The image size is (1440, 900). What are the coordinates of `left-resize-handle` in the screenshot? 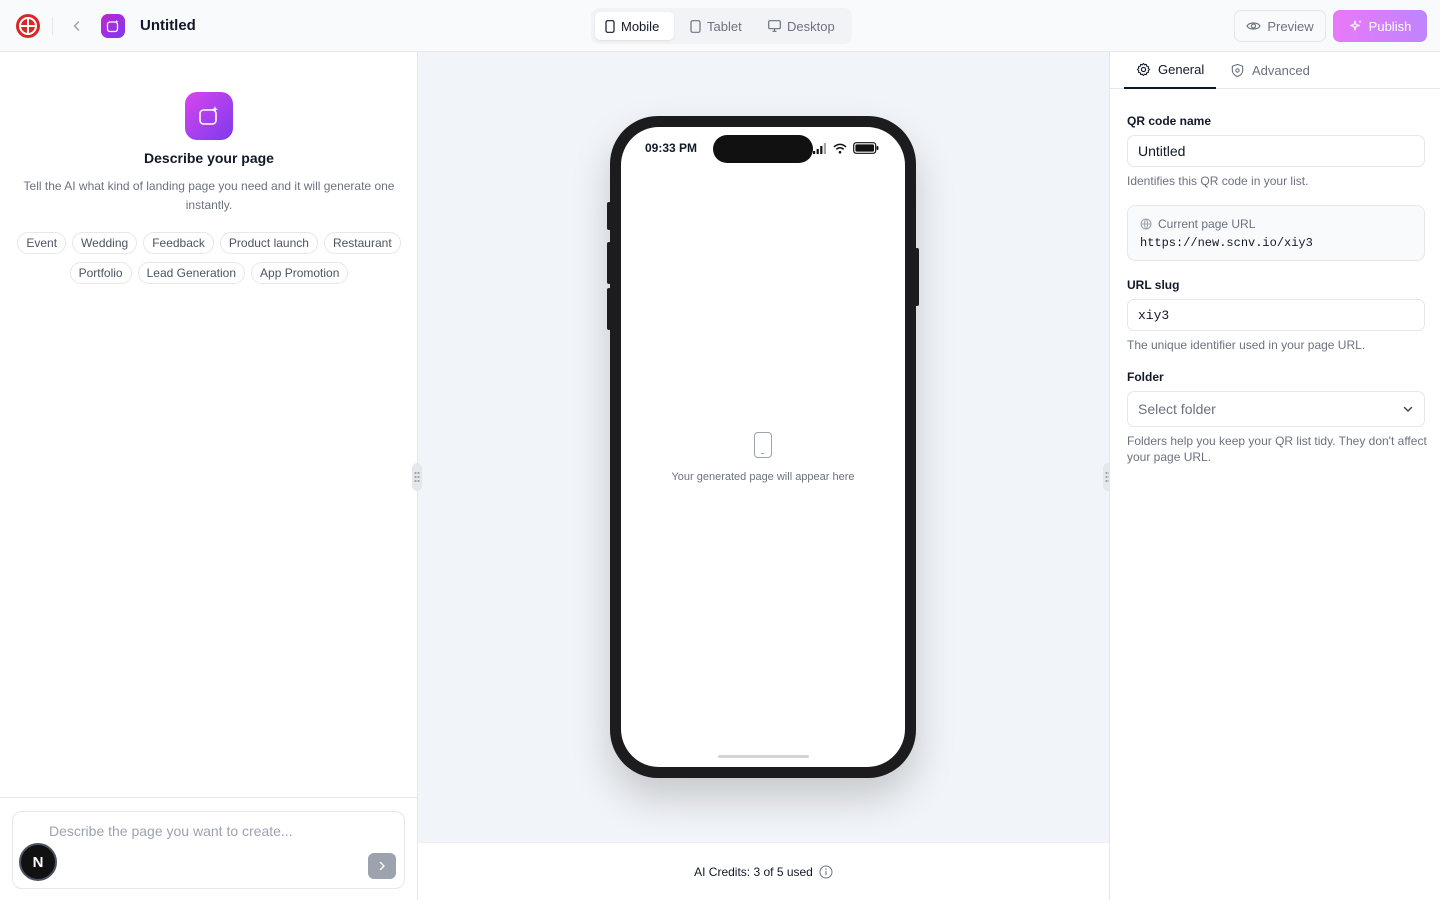 It's located at (417, 477).